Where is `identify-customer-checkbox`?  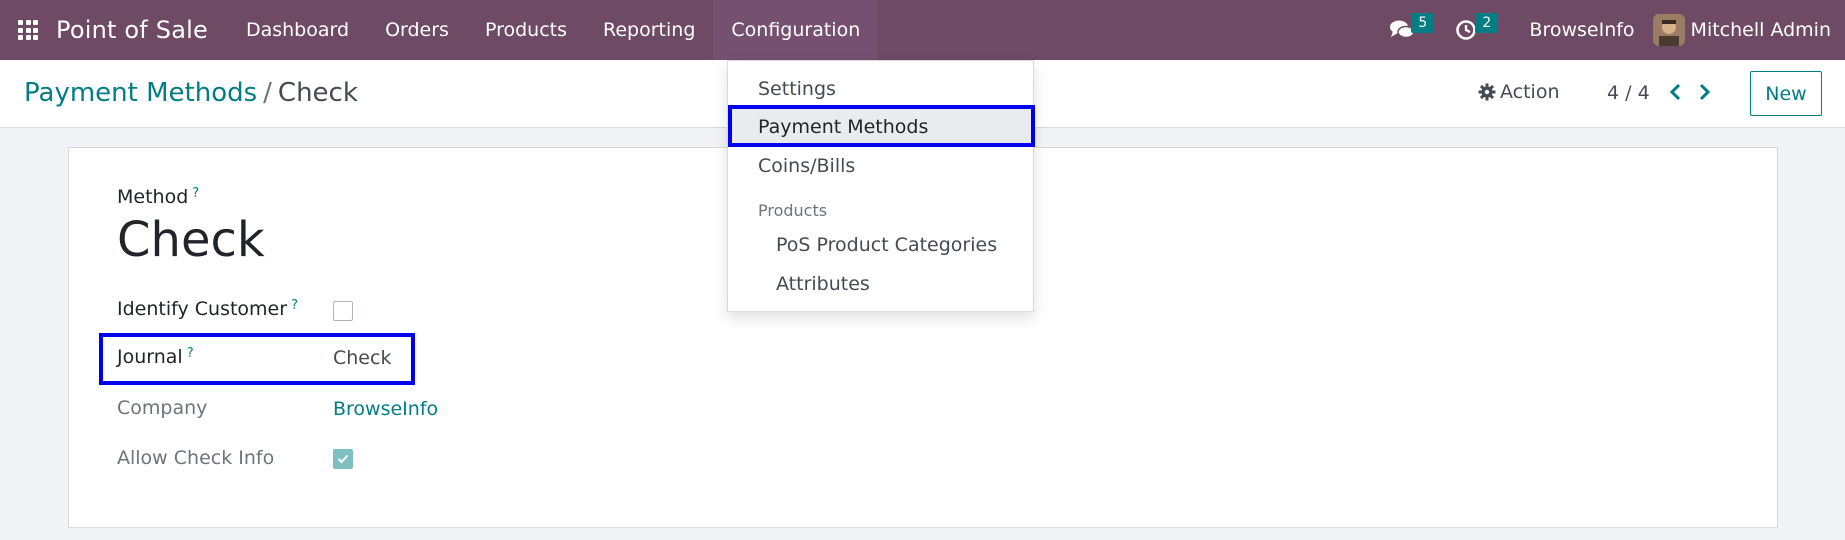 identify-customer-checkbox is located at coordinates (343, 311).